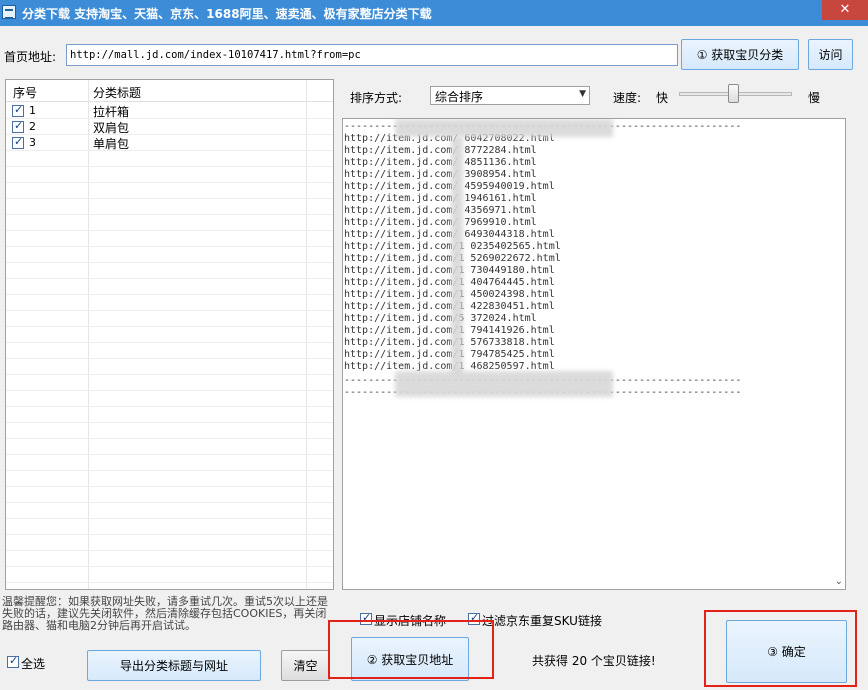  I want to click on log-url-line: http://item.jd.com/1 576733818.html, so click(449, 342).